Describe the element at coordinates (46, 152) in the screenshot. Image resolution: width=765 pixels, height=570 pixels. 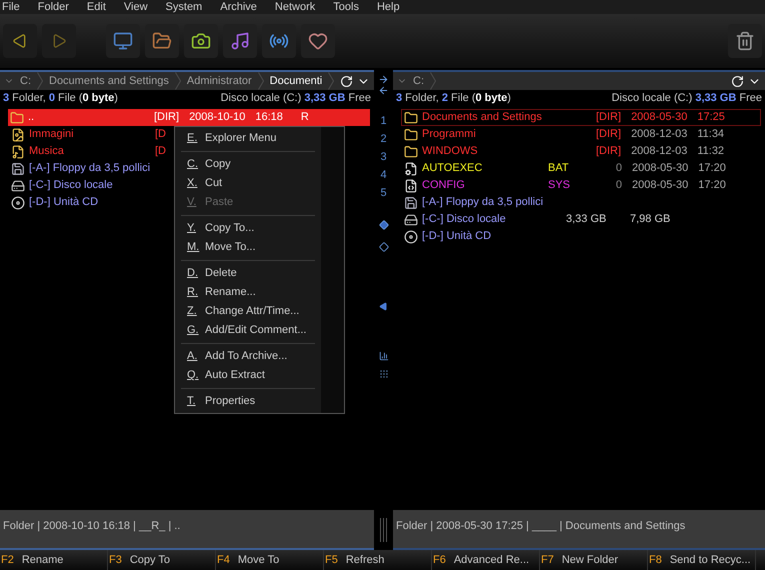
I see `file-name: Musica` at that location.